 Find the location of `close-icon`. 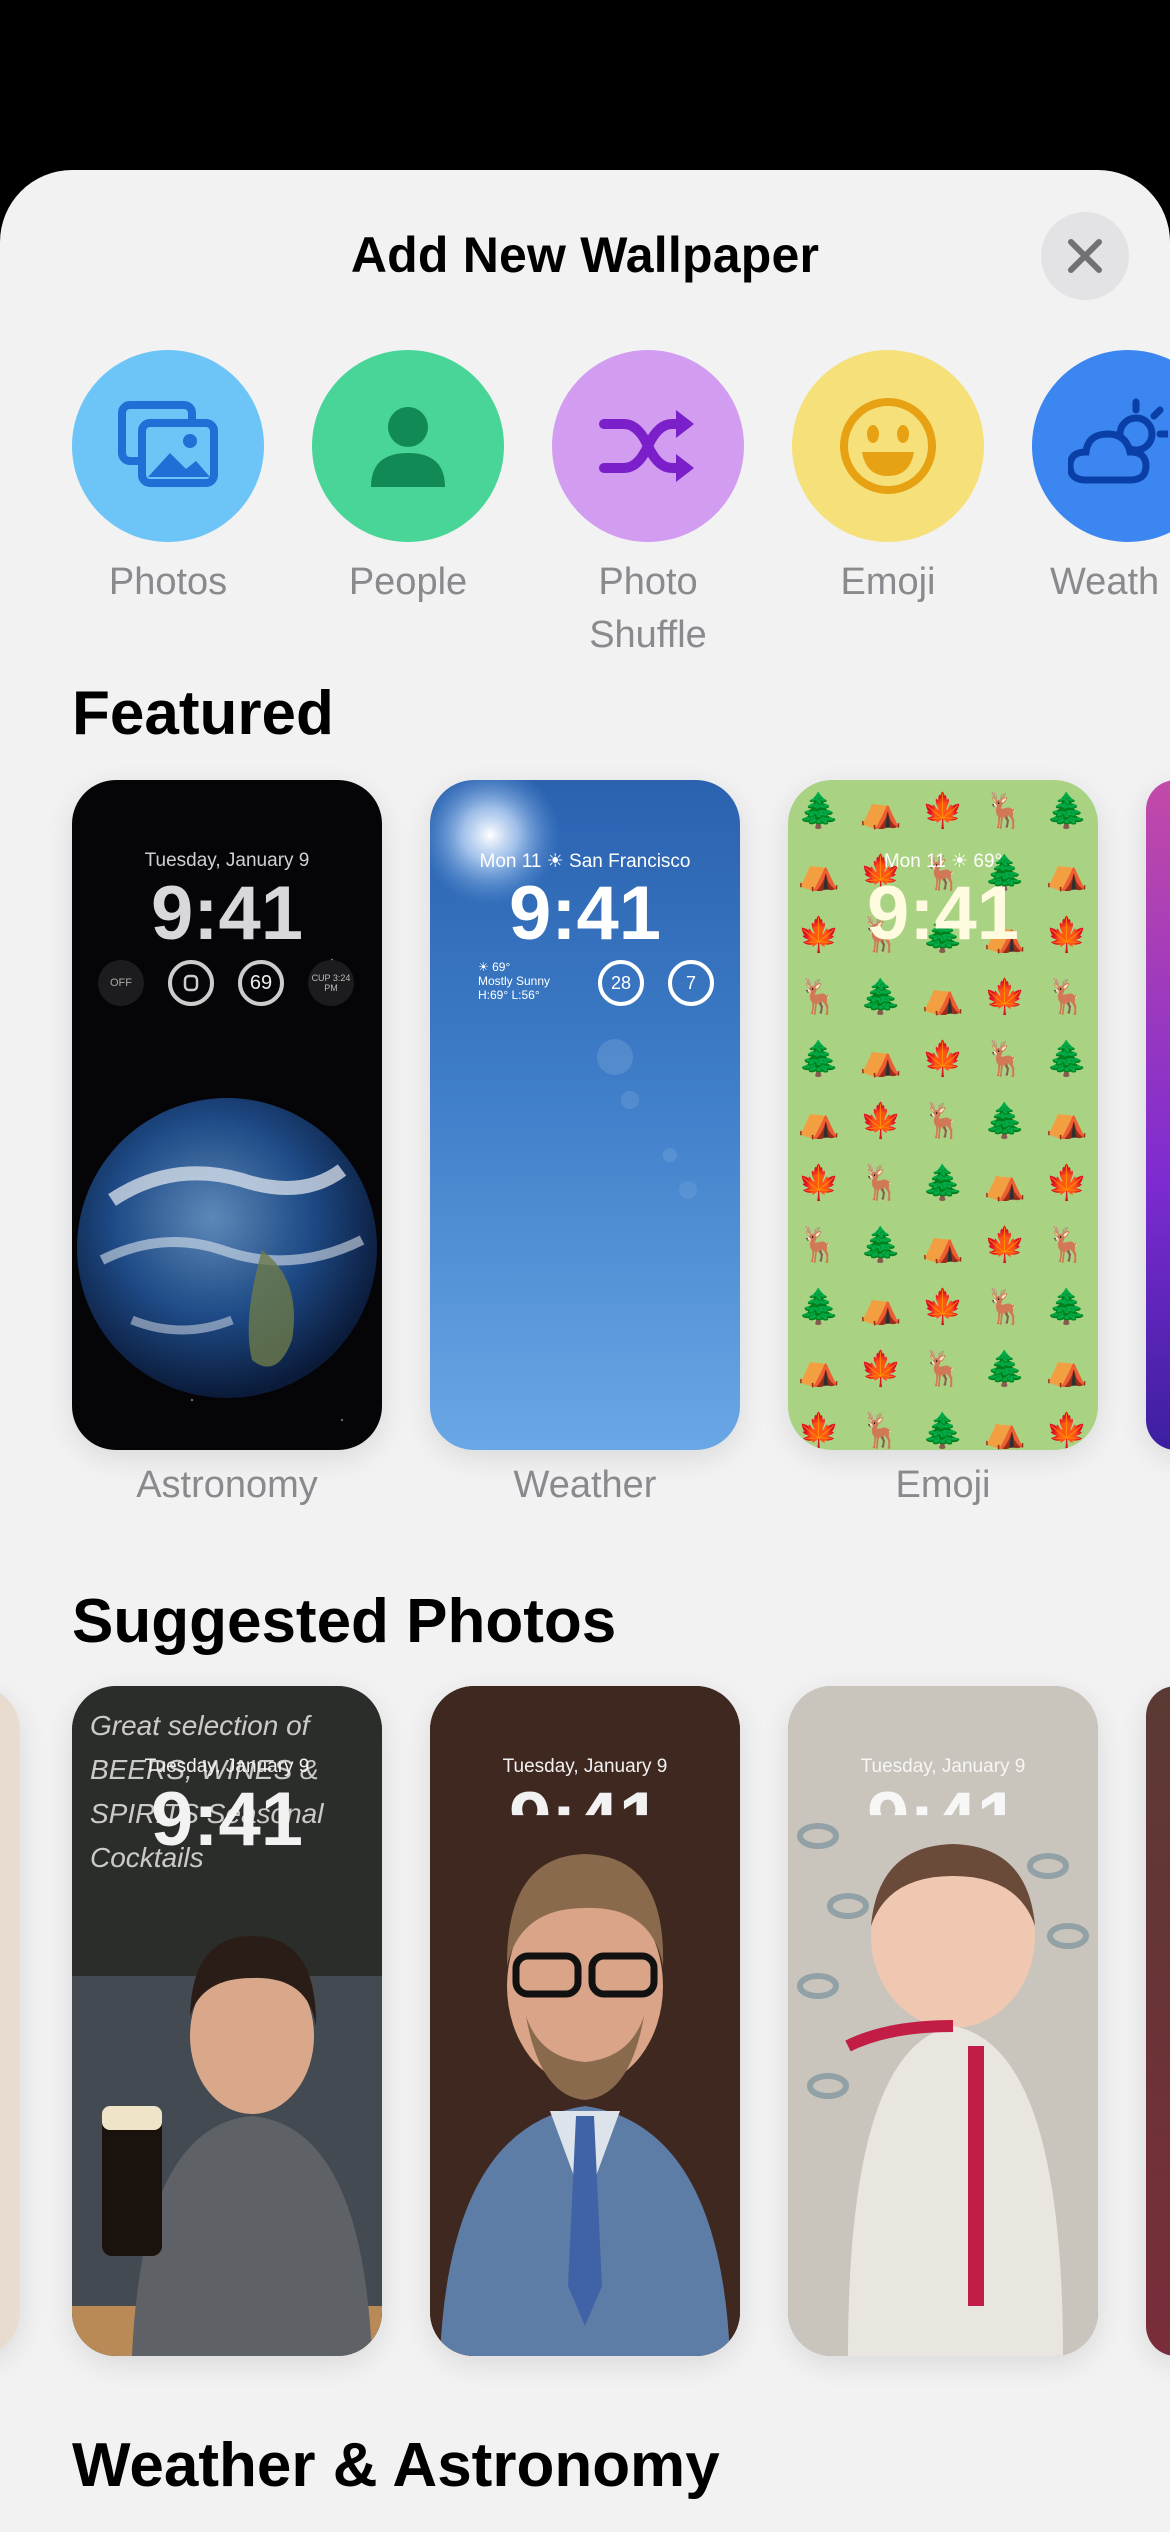

close-icon is located at coordinates (1085, 256).